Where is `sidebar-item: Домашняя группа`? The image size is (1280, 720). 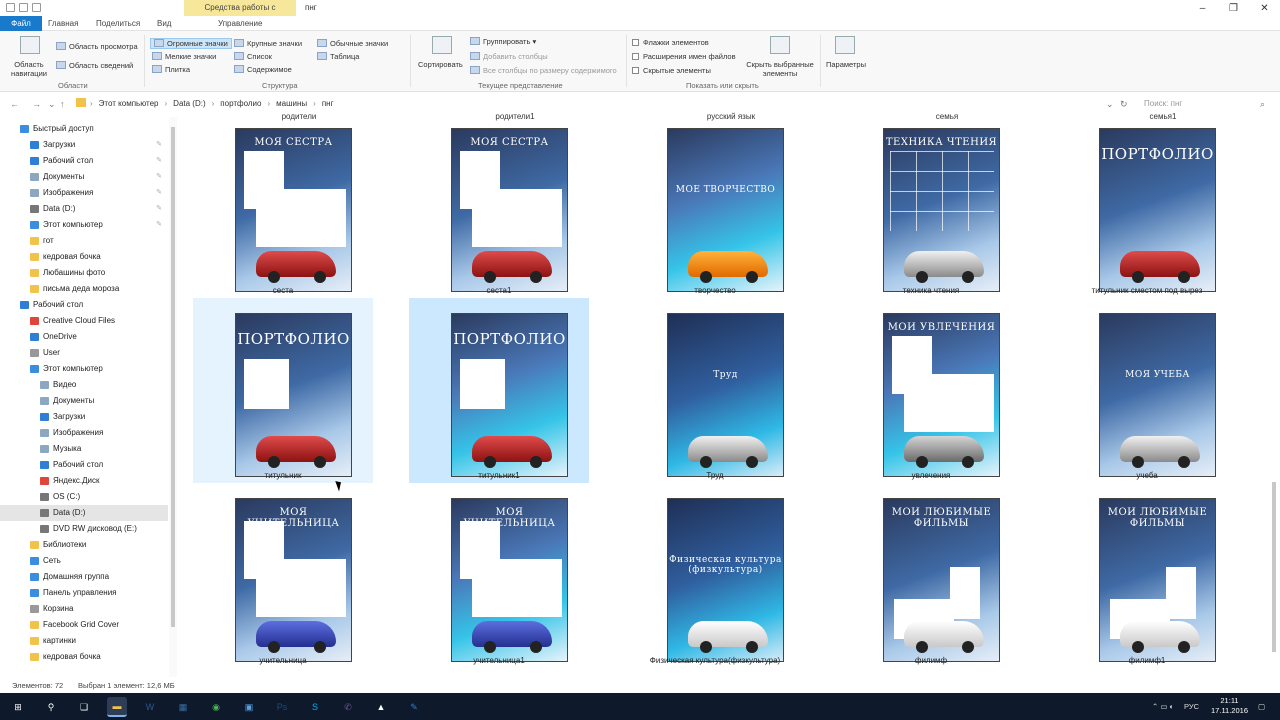
sidebar-item: Домашняя группа is located at coordinates (84, 577).